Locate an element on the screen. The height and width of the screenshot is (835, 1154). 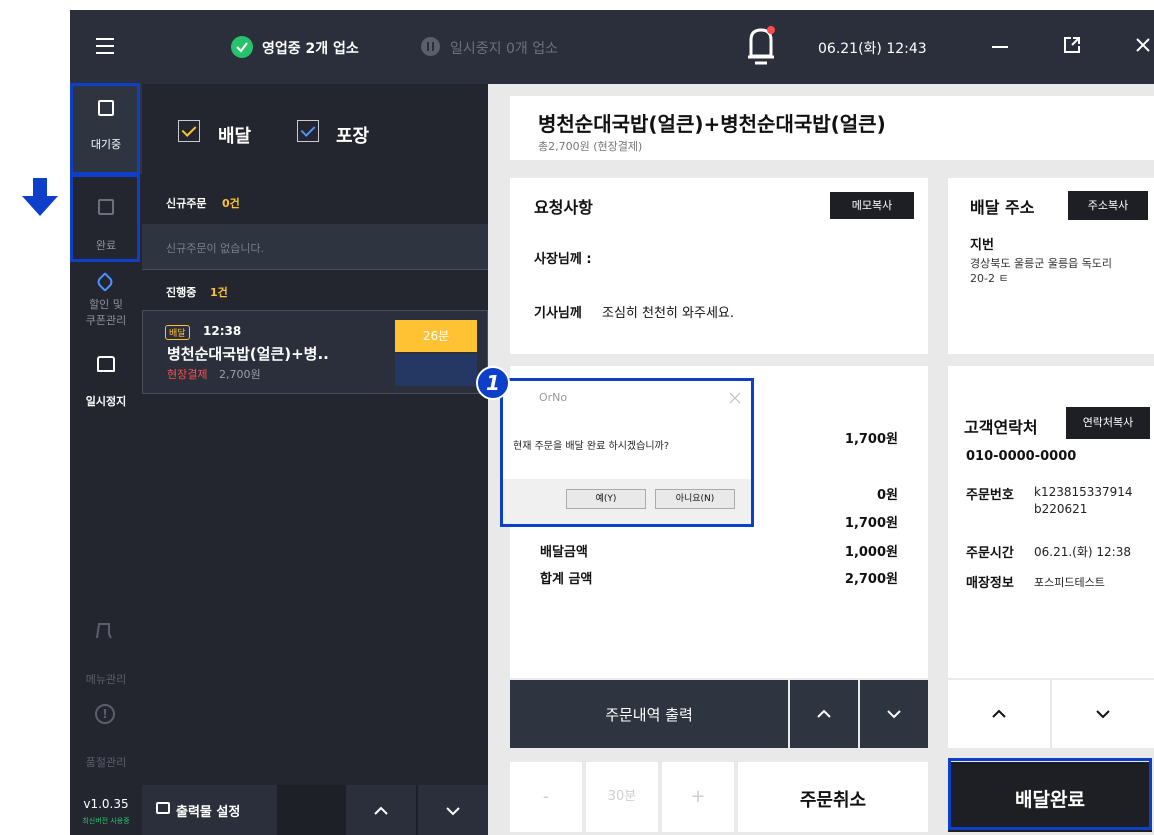
time-minus-button: - is located at coordinates (546, 797).